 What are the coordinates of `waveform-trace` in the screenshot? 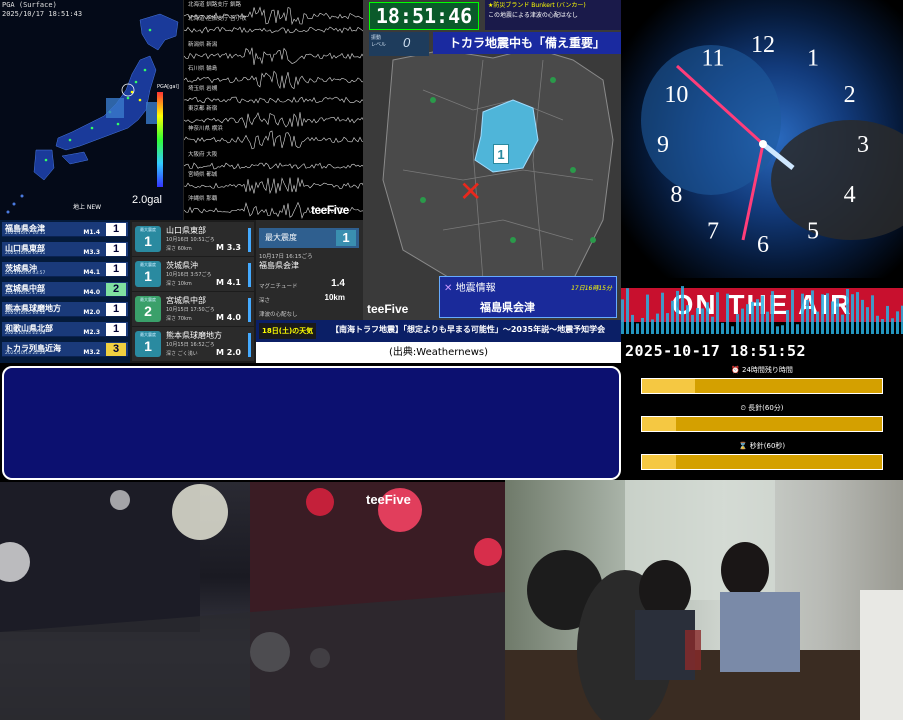 It's located at (273, 140).